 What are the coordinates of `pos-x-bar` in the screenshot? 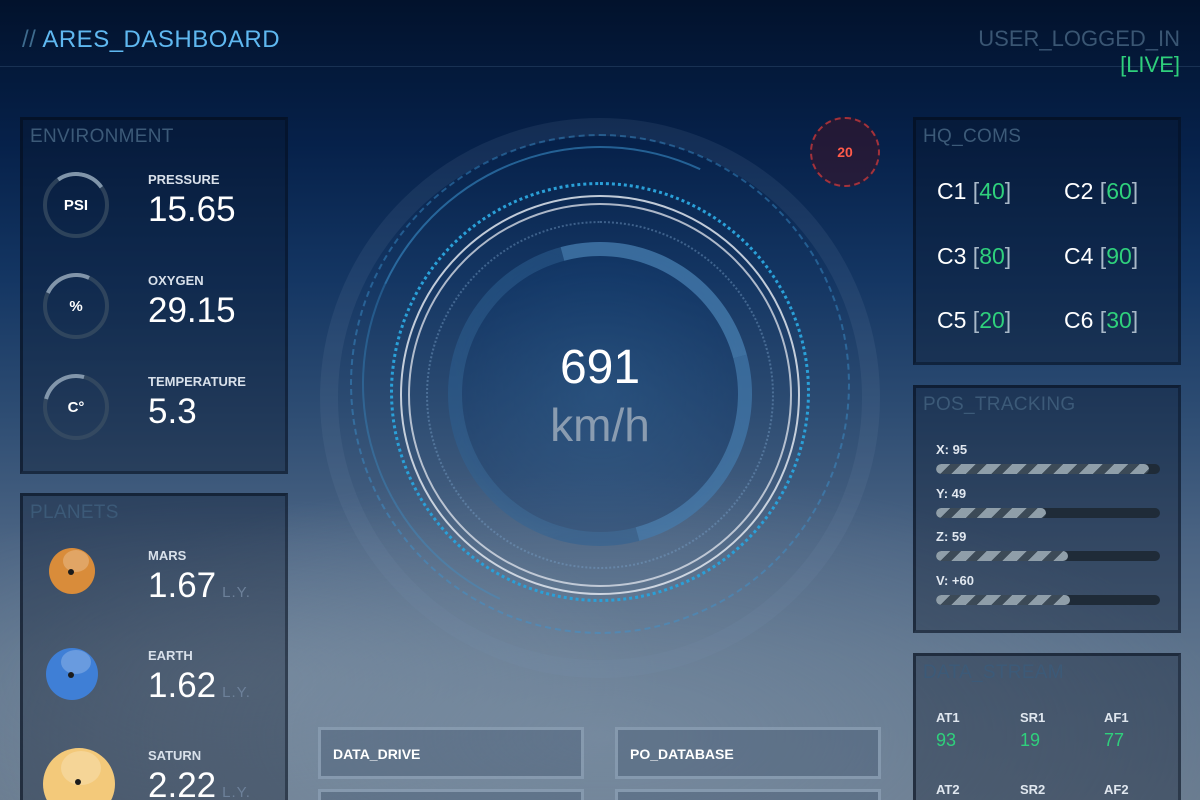 It's located at (1048, 469).